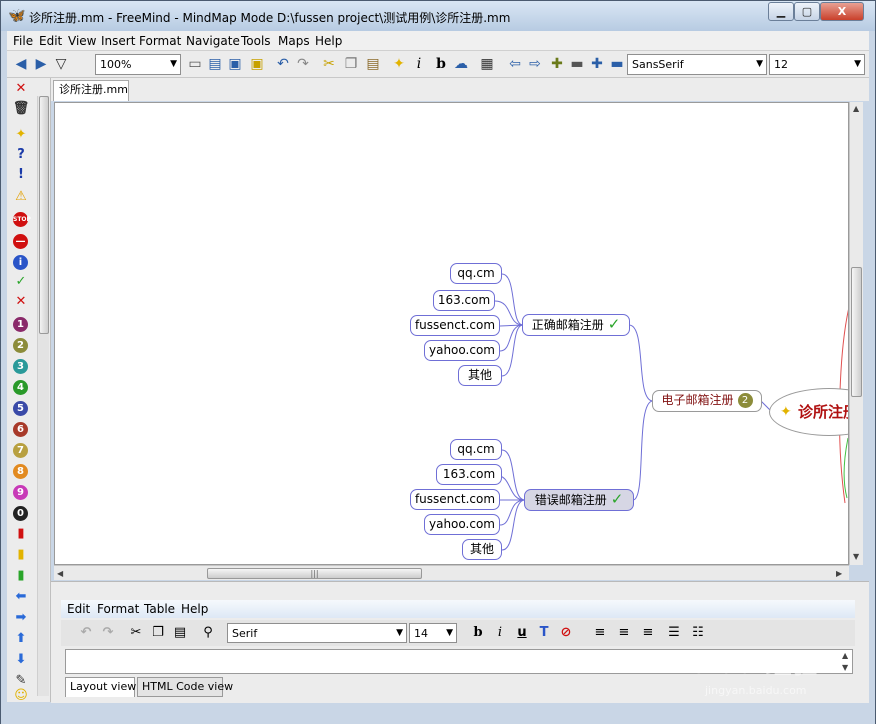  Describe the element at coordinates (451, 572) in the screenshot. I see `canvas-horizontal-scrollbar: ◀ ||| ▶` at that location.